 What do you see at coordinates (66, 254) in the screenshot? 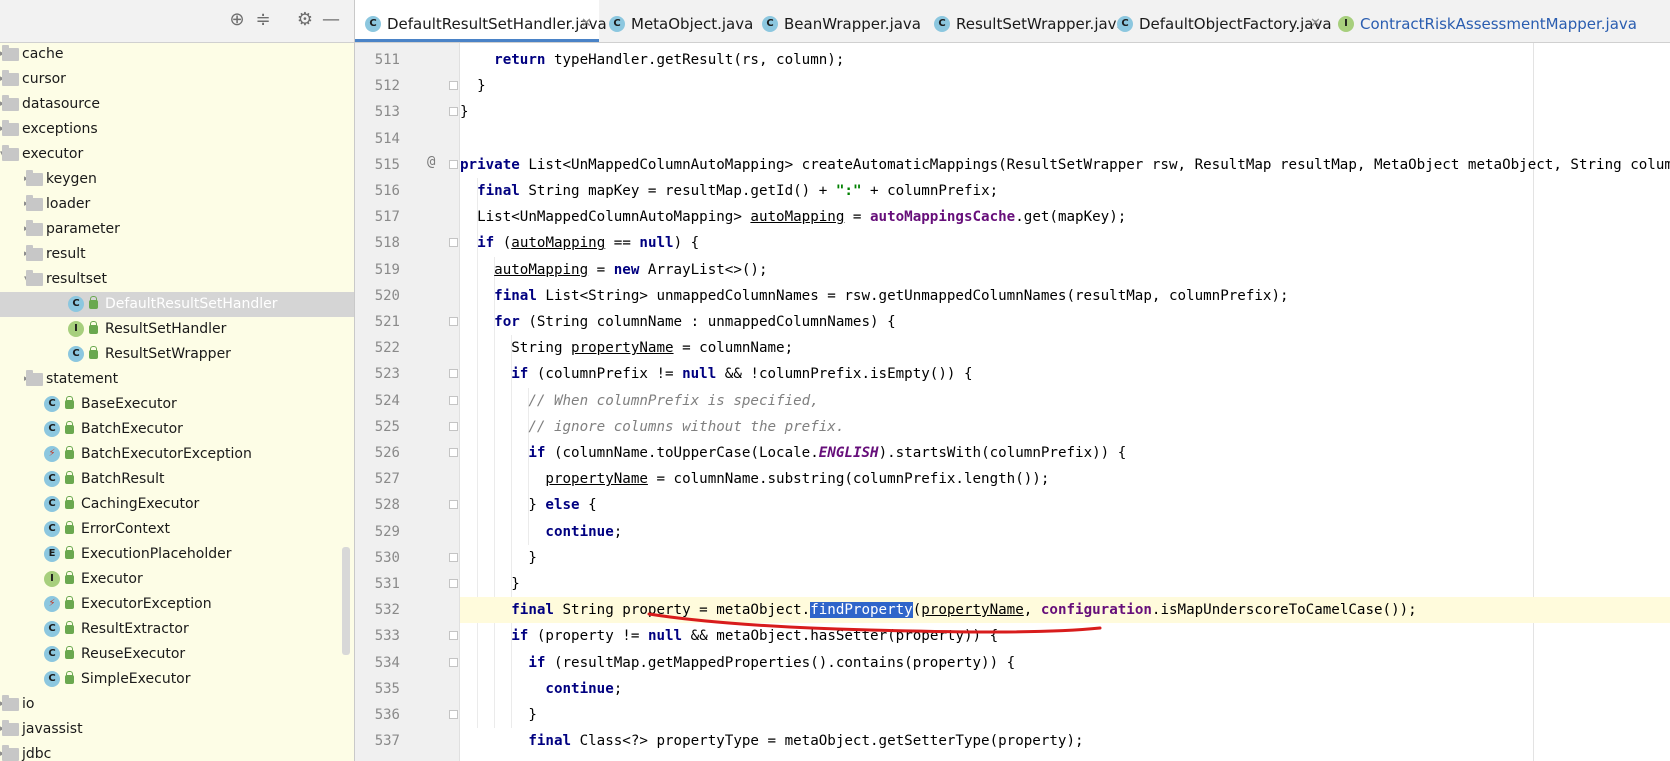
I see `tree-item-label: result` at bounding box center [66, 254].